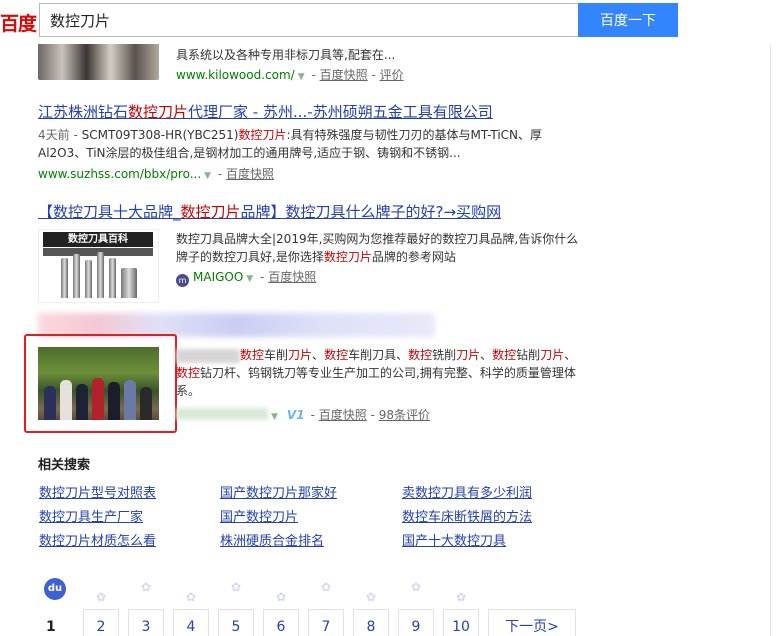 Image resolution: width=777 pixels, height=636 pixels. Describe the element at coordinates (296, 415) in the screenshot. I see `v1-badge-icon: V1` at that location.